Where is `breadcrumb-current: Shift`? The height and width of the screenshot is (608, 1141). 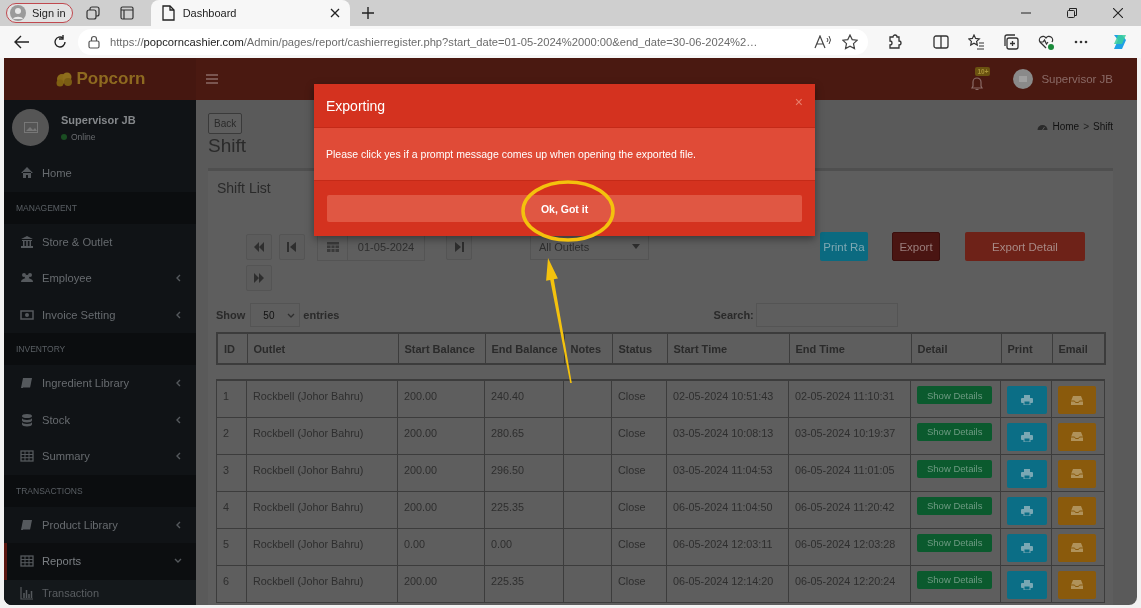
breadcrumb-current: Shift is located at coordinates (1103, 126).